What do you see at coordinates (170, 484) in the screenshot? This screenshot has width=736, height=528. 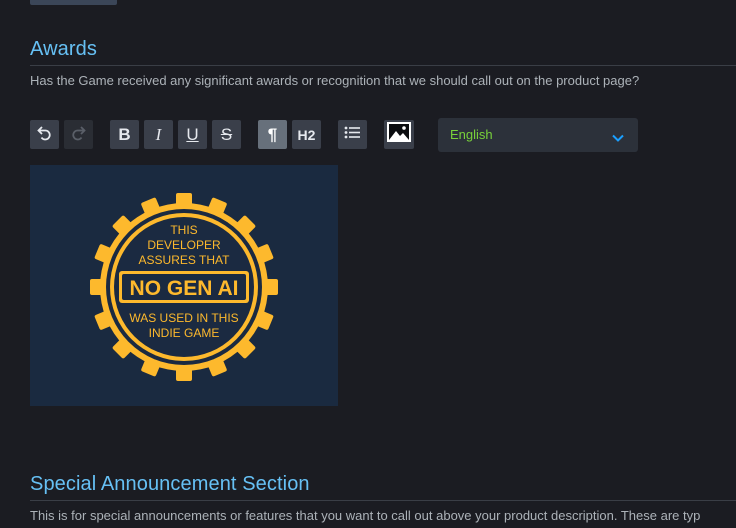 I see `special-announcement-title: Special Announcement Section` at bounding box center [170, 484].